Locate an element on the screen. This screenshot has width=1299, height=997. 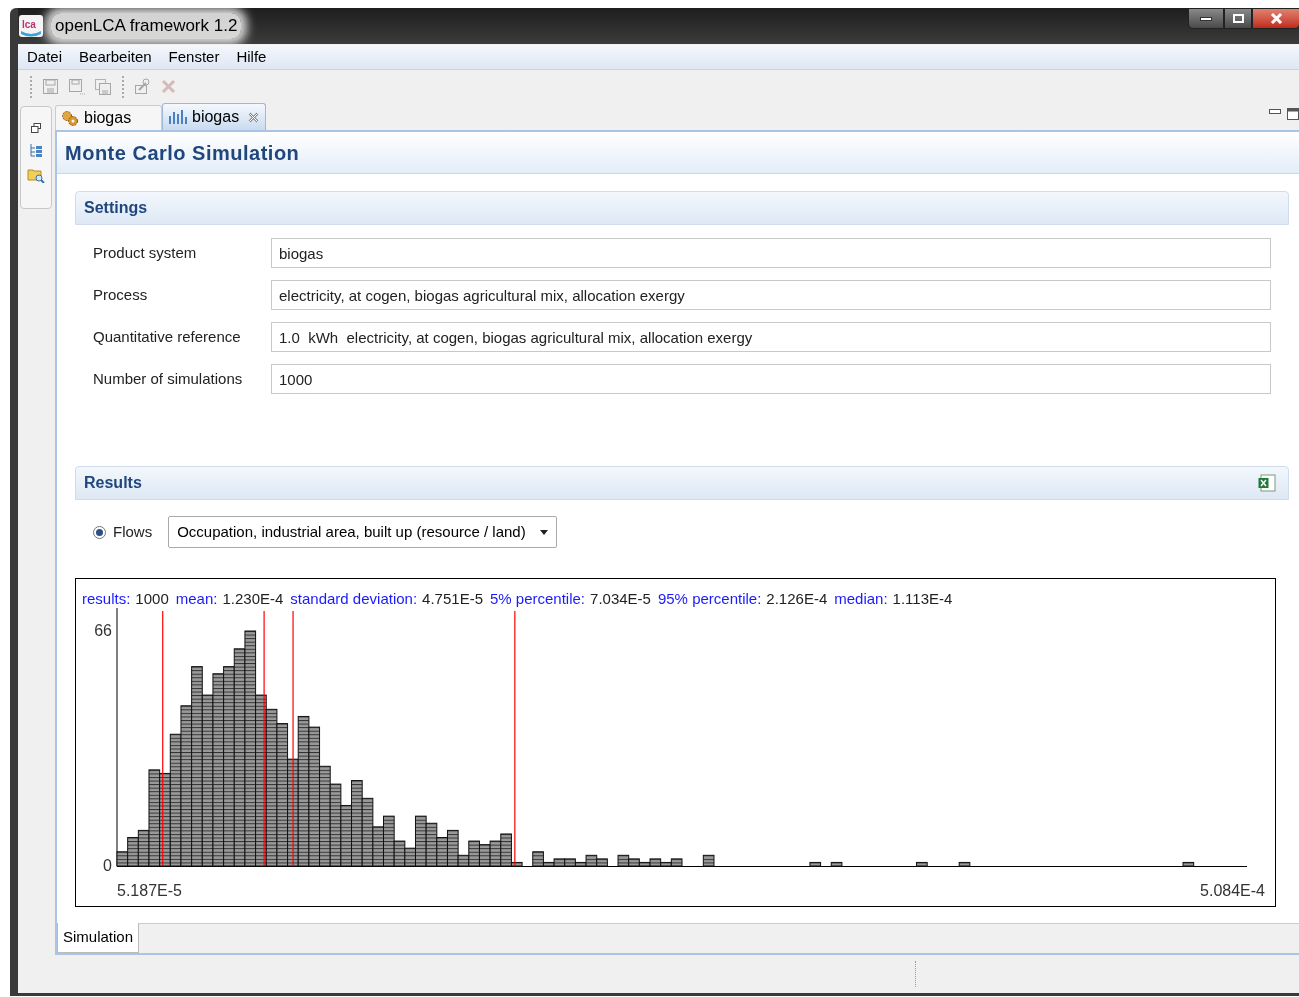
maximize-view-icon is located at coordinates (1293, 114).